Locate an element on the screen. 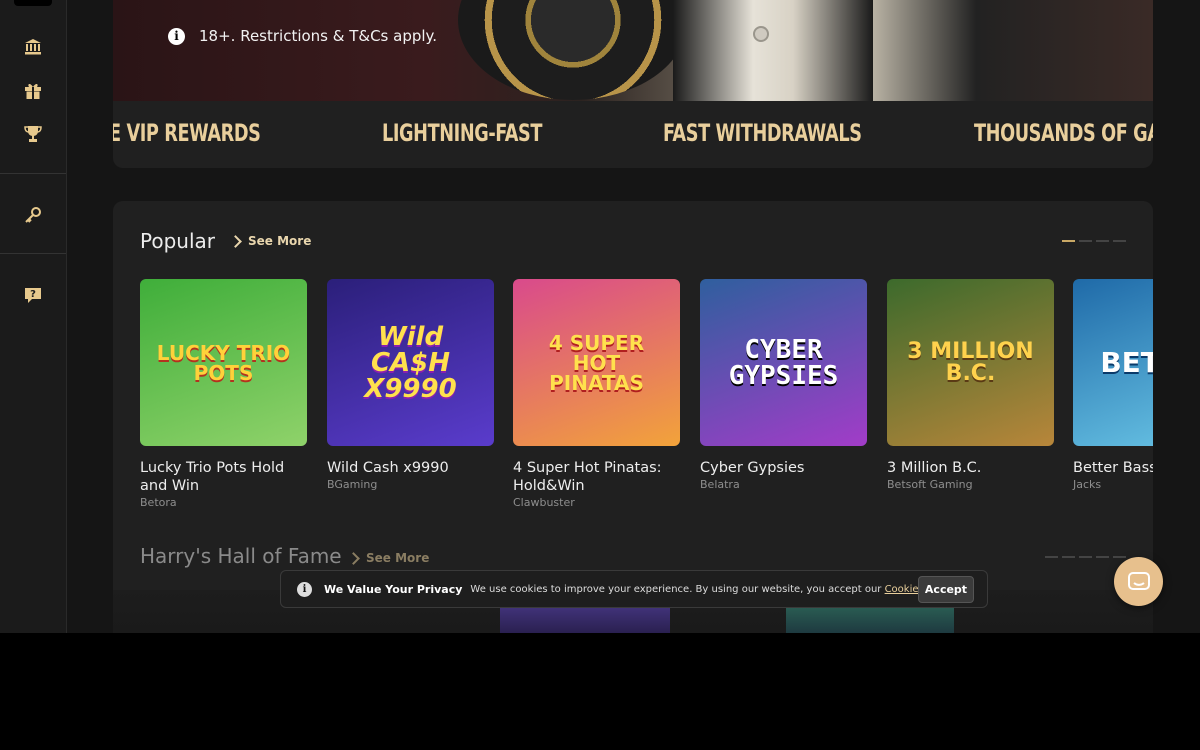 The width and height of the screenshot is (1200, 750). chat-icon is located at coordinates (1138, 580).